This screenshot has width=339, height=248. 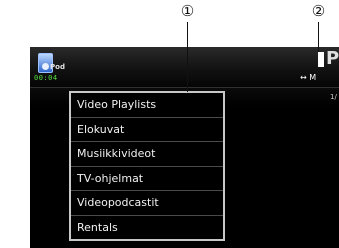 What do you see at coordinates (332, 58) in the screenshot?
I see `panel-letter: P` at bounding box center [332, 58].